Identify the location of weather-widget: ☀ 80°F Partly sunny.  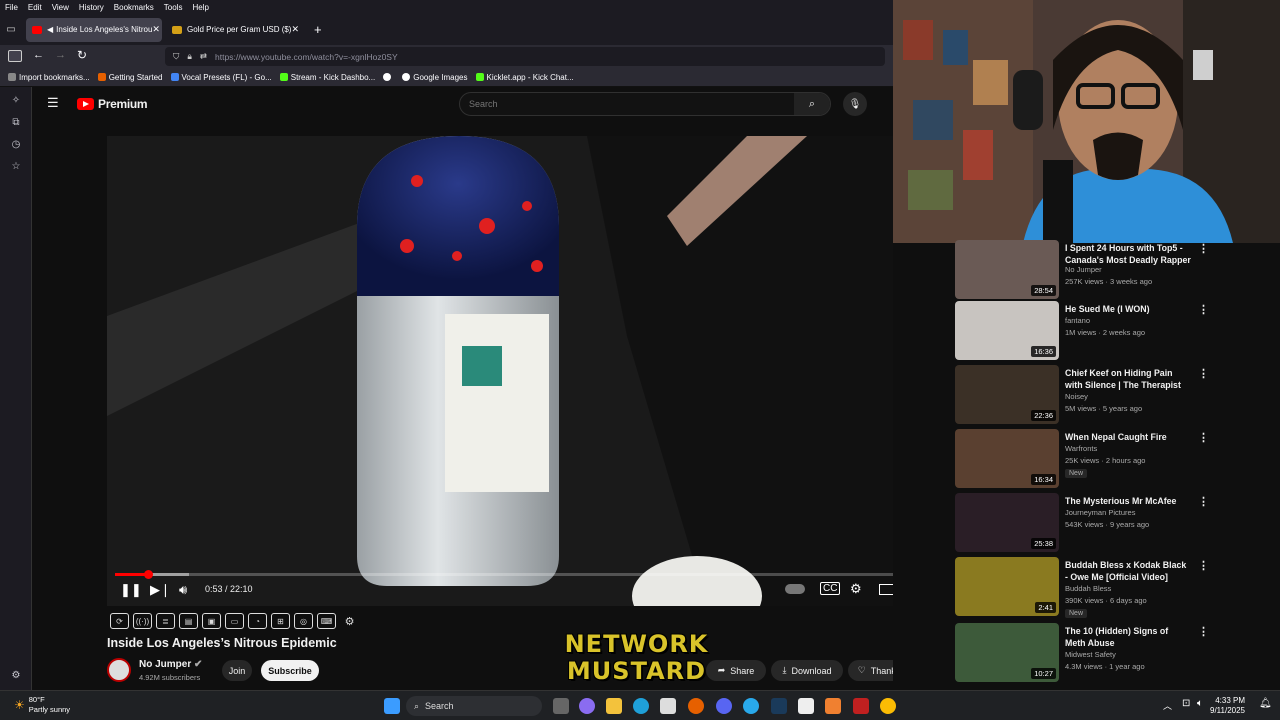
(42, 705).